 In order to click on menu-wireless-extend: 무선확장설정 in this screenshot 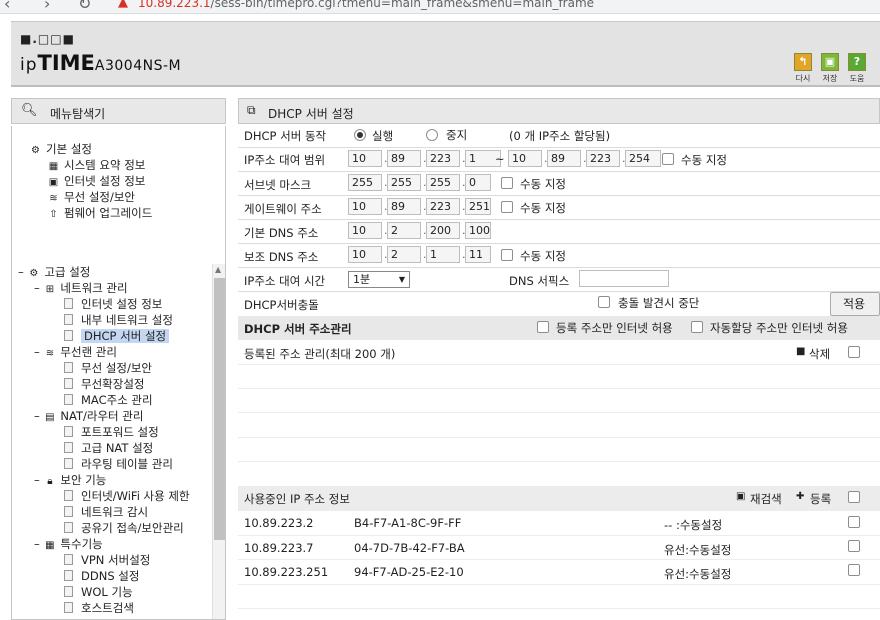, I will do `click(104, 384)`.